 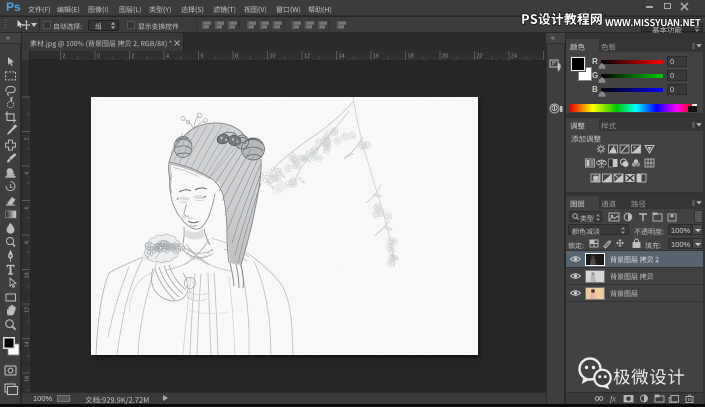 I want to click on svg-text: 12, so click(x=28, y=310).